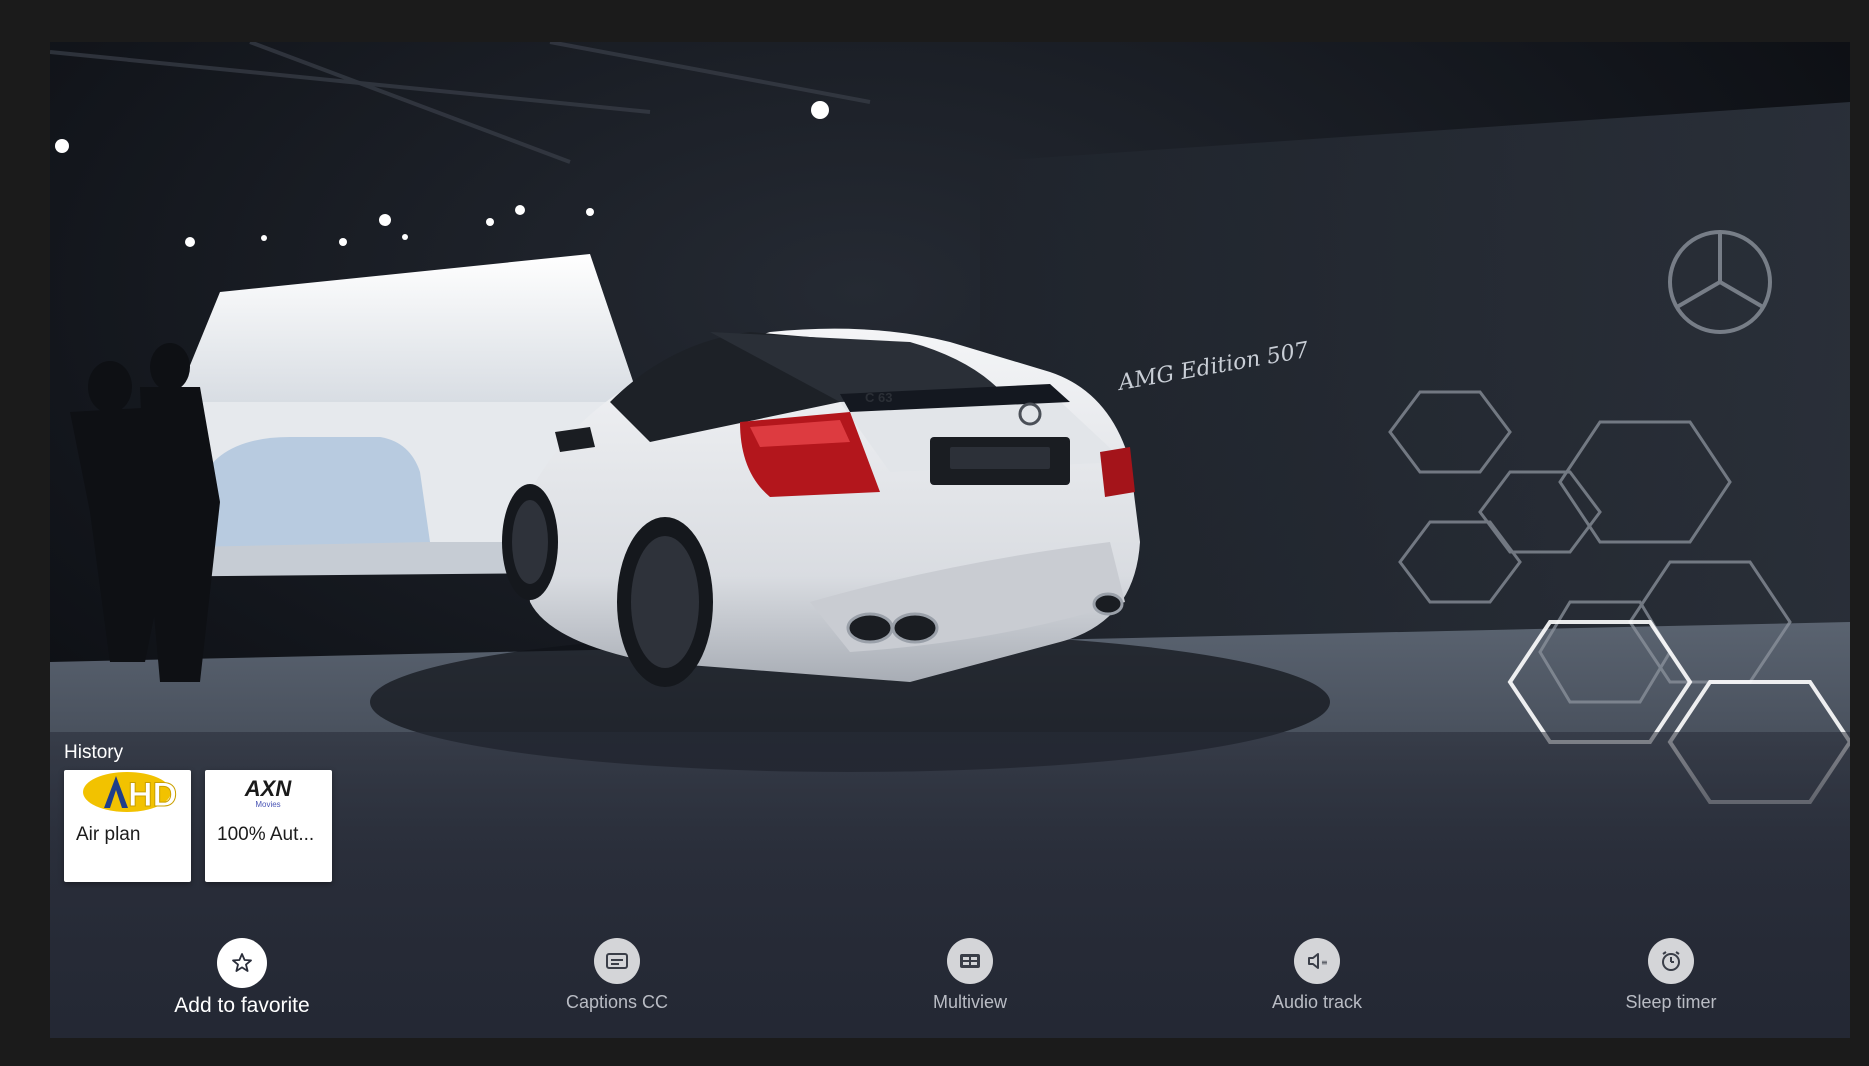 The height and width of the screenshot is (1066, 1869). What do you see at coordinates (878, 397) in the screenshot?
I see `car-badge: C 63` at bounding box center [878, 397].